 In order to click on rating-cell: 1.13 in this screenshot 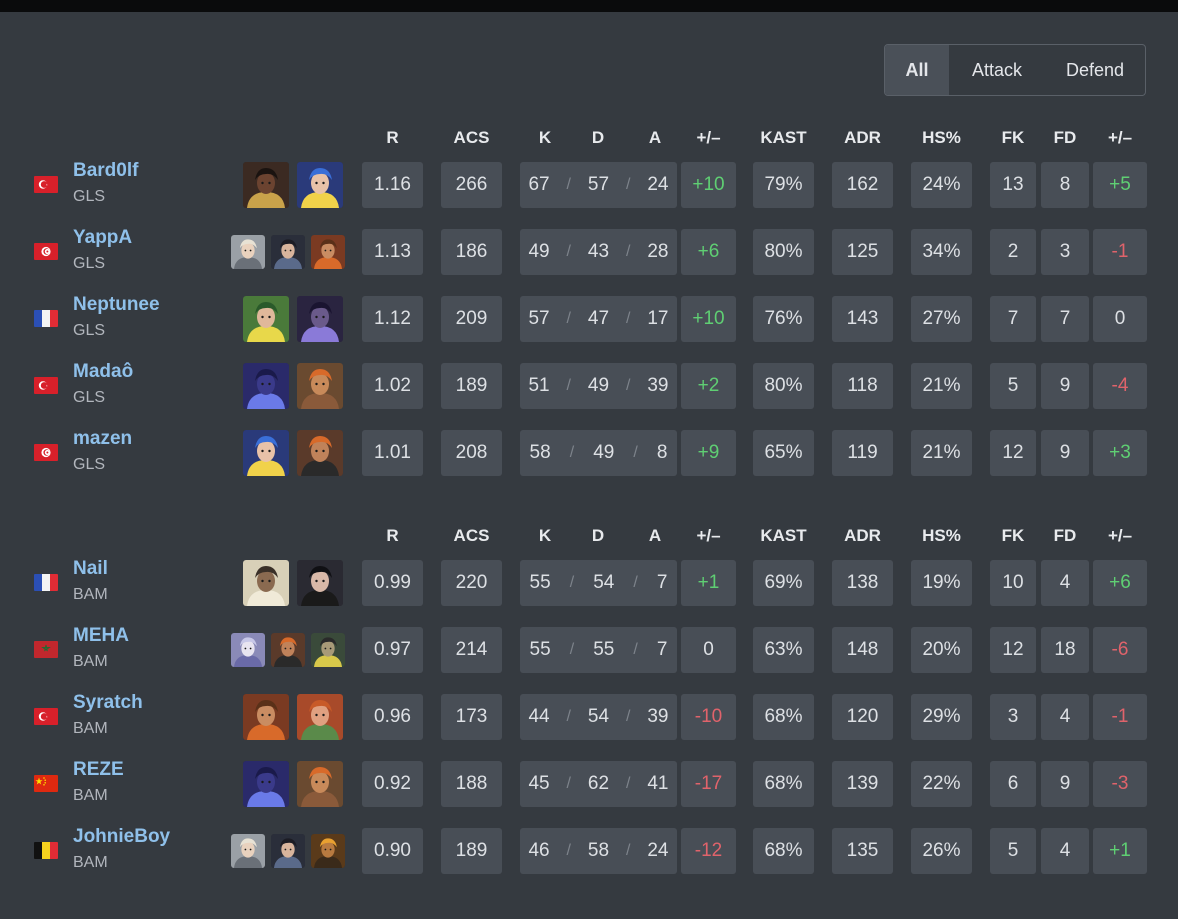, I will do `click(392, 252)`.